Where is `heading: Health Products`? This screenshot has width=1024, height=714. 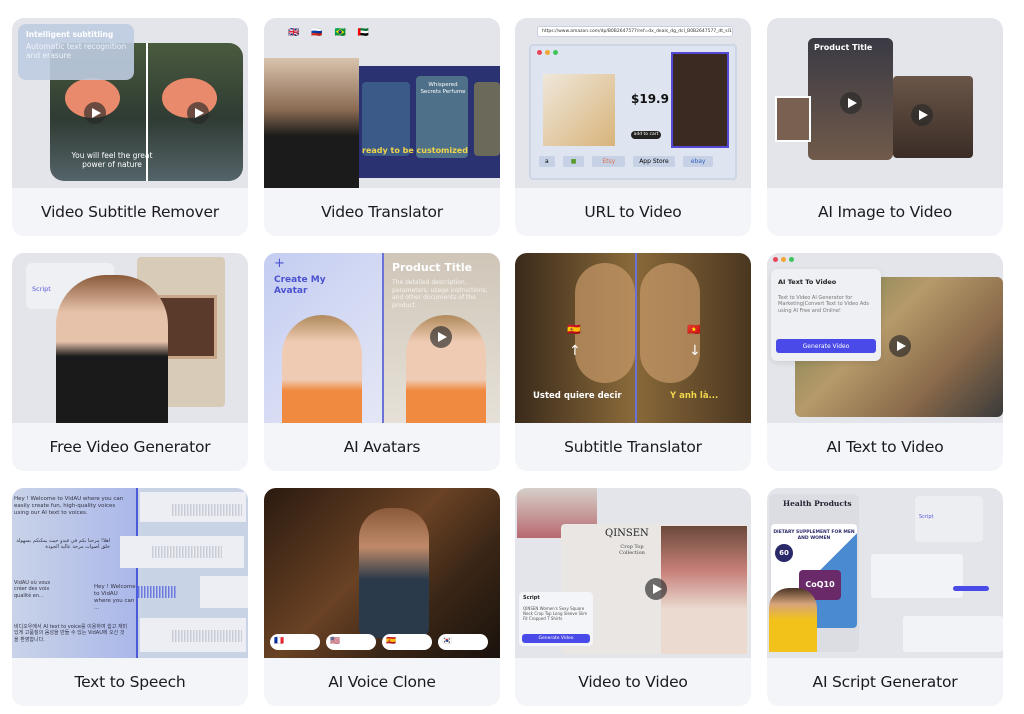
heading: Health Products is located at coordinates (817, 503).